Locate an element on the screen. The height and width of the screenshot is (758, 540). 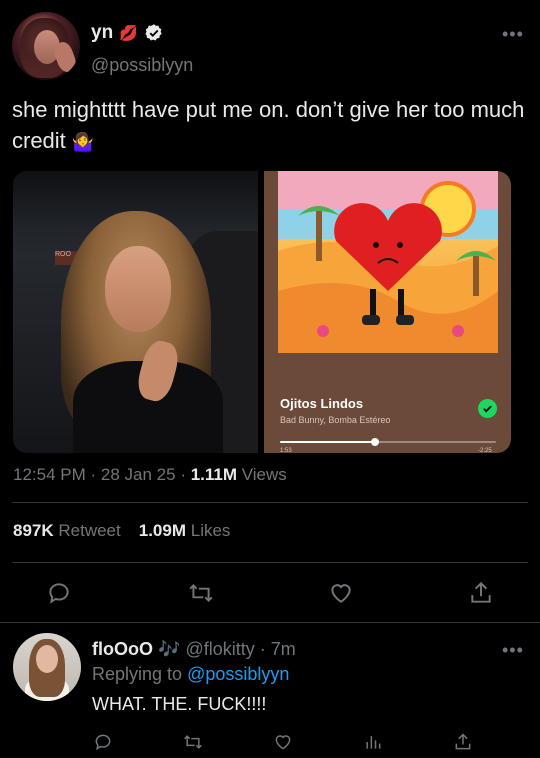
views-count: 1.11M is located at coordinates (214, 474).